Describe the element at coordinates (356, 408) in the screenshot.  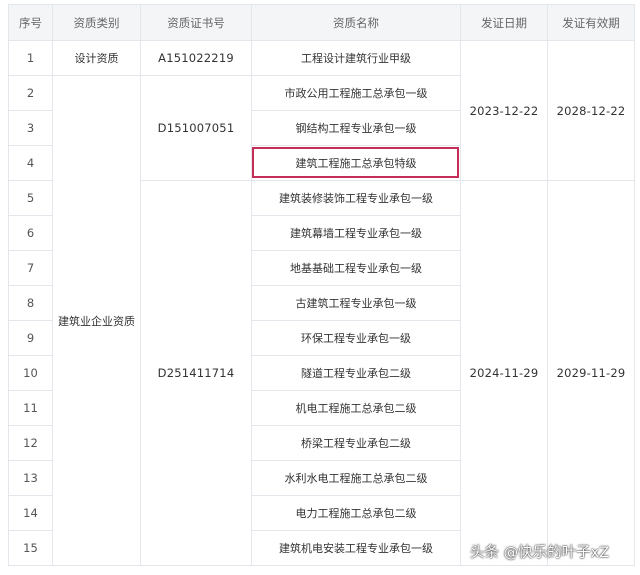
I see `qualification-name-cell: 机电工程施工总承包二级` at that location.